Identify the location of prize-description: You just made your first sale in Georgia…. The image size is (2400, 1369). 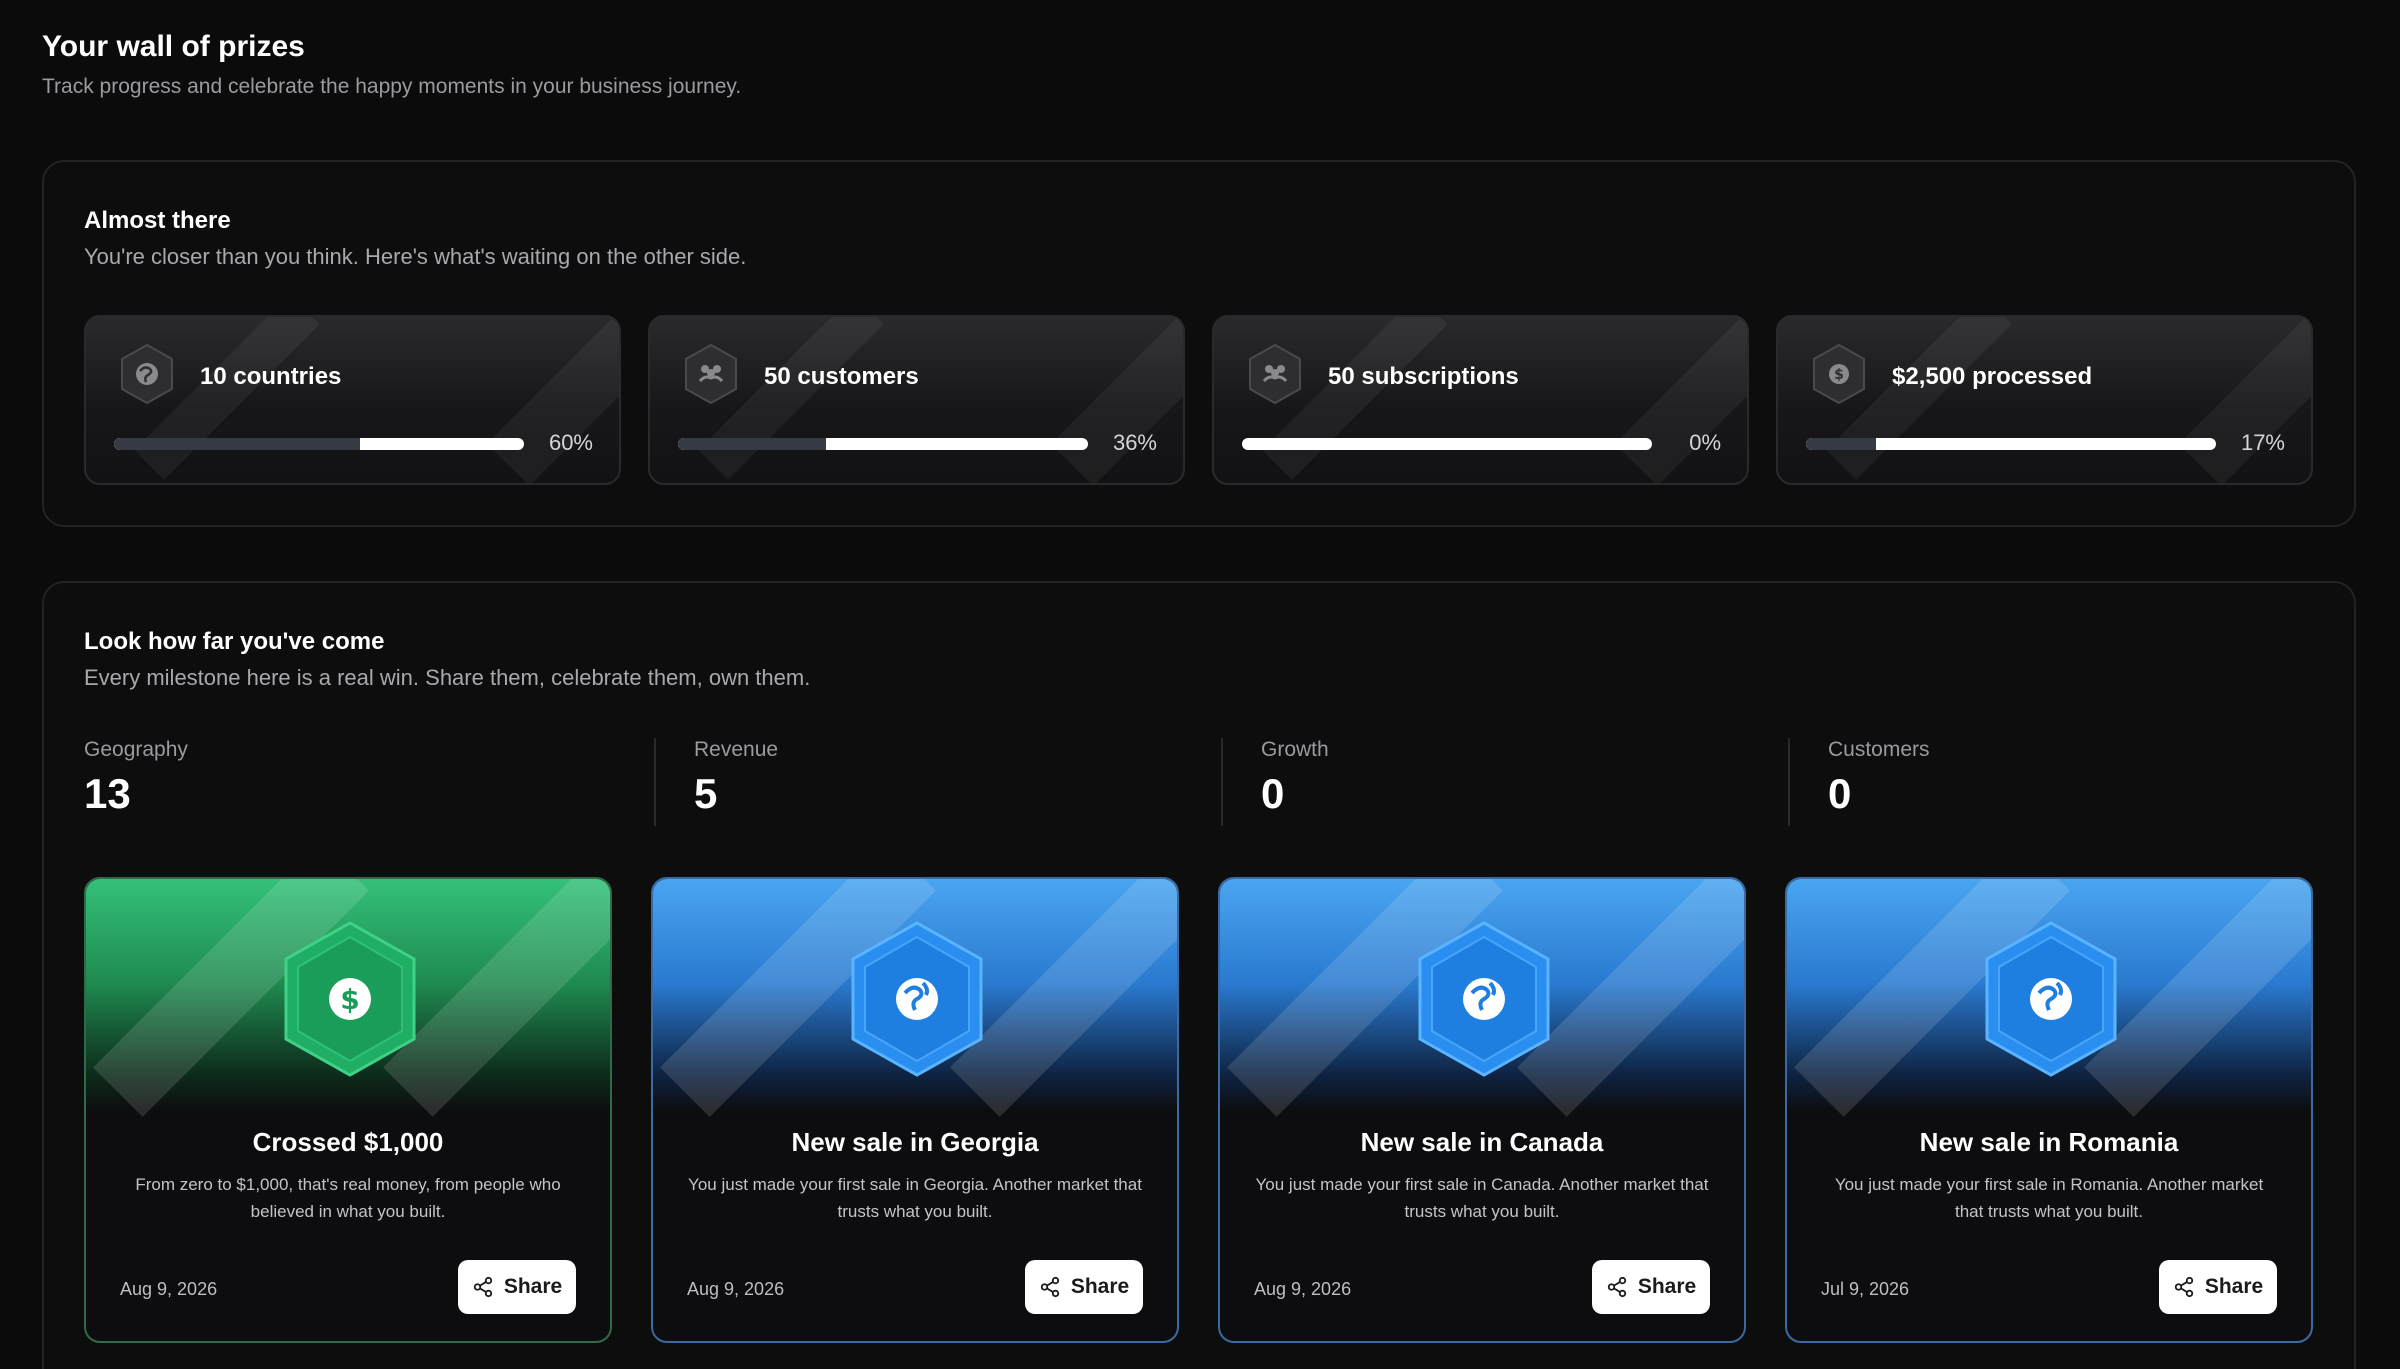
(915, 1198).